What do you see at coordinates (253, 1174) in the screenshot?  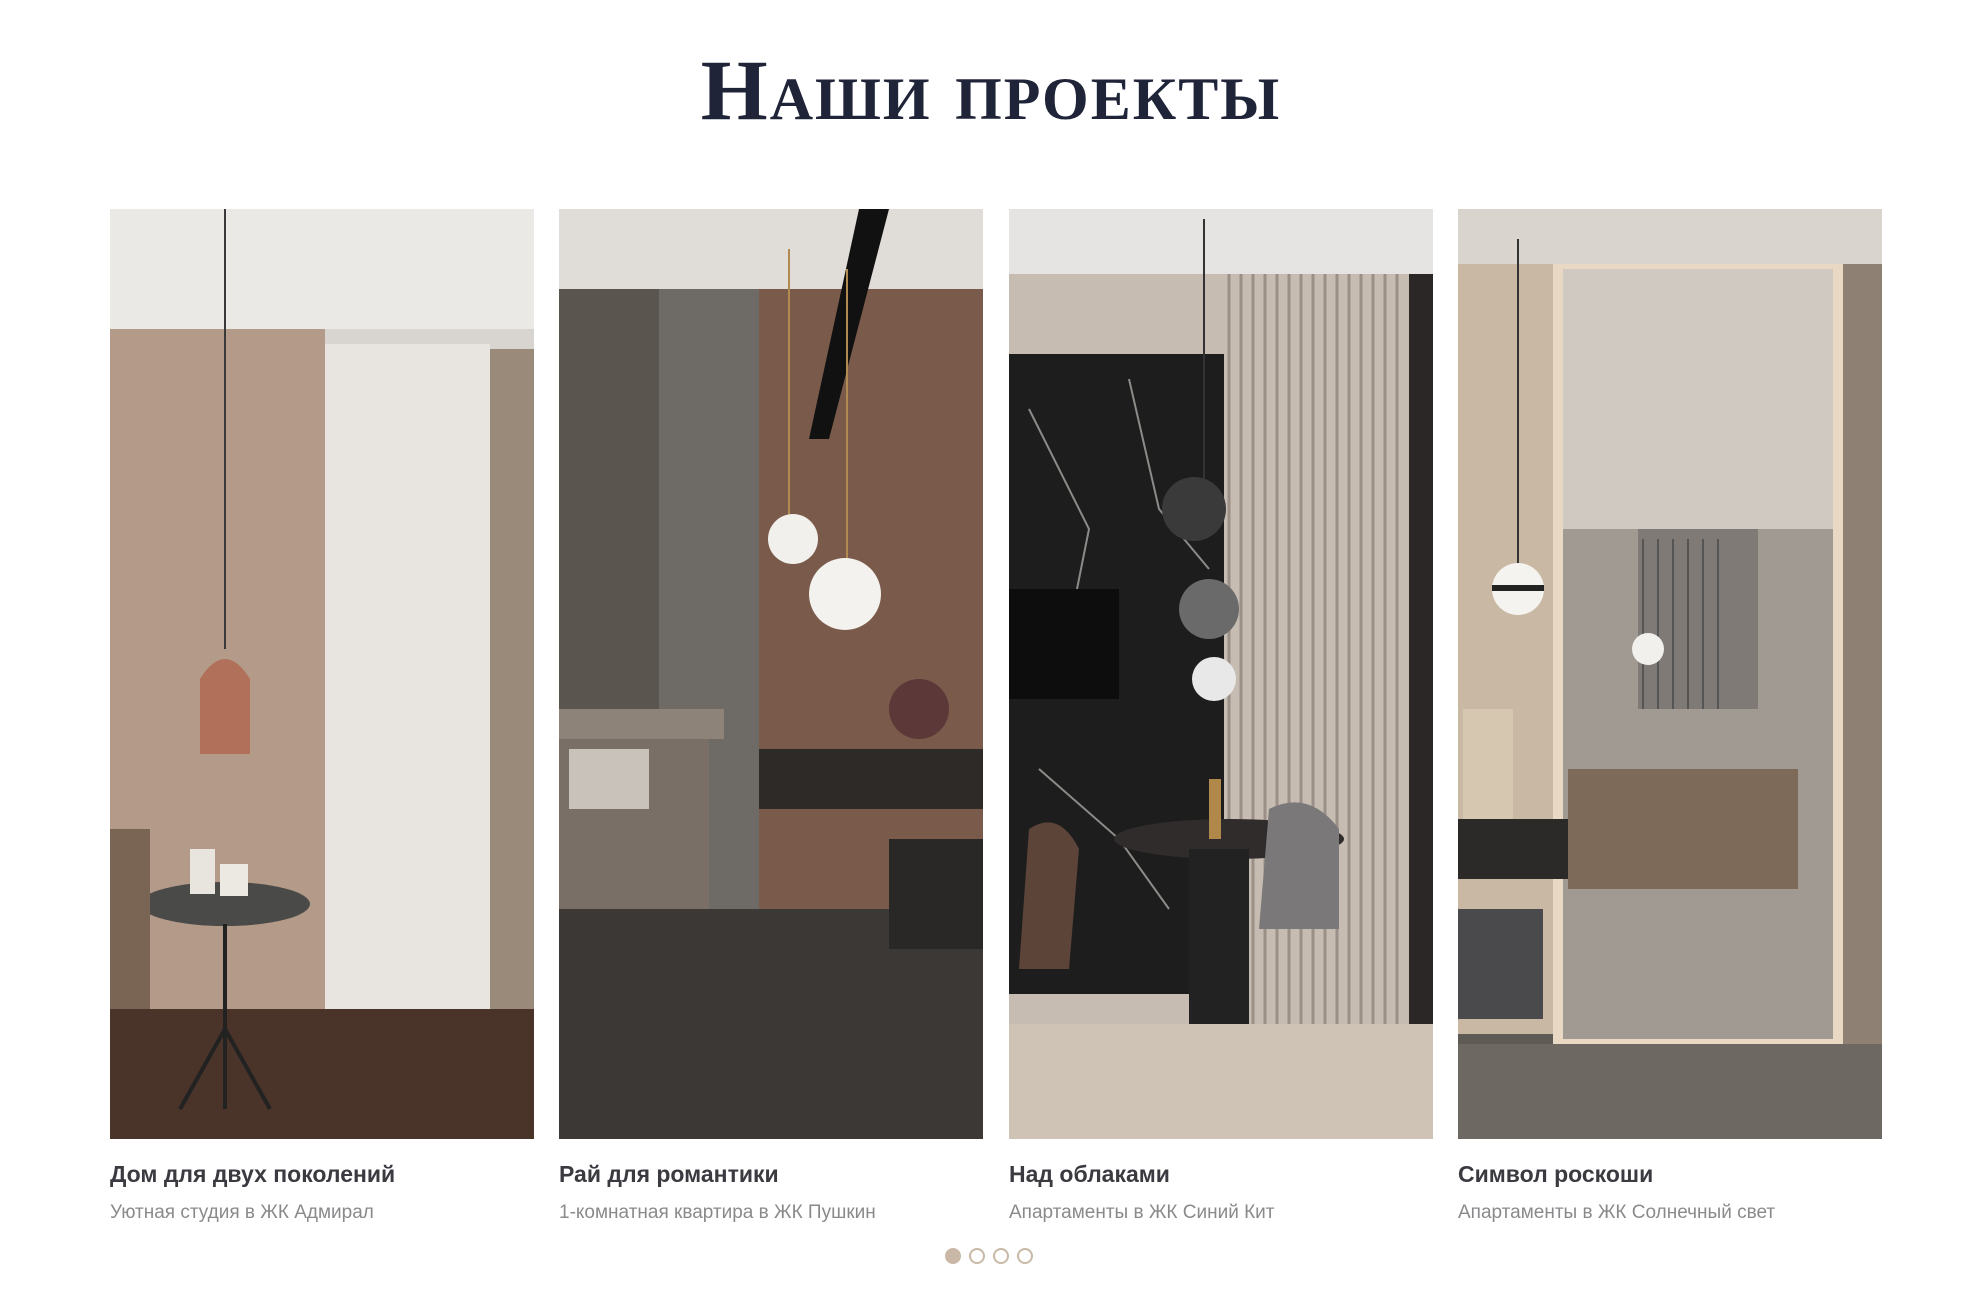 I see `project-name: Дом для двух поколений` at bounding box center [253, 1174].